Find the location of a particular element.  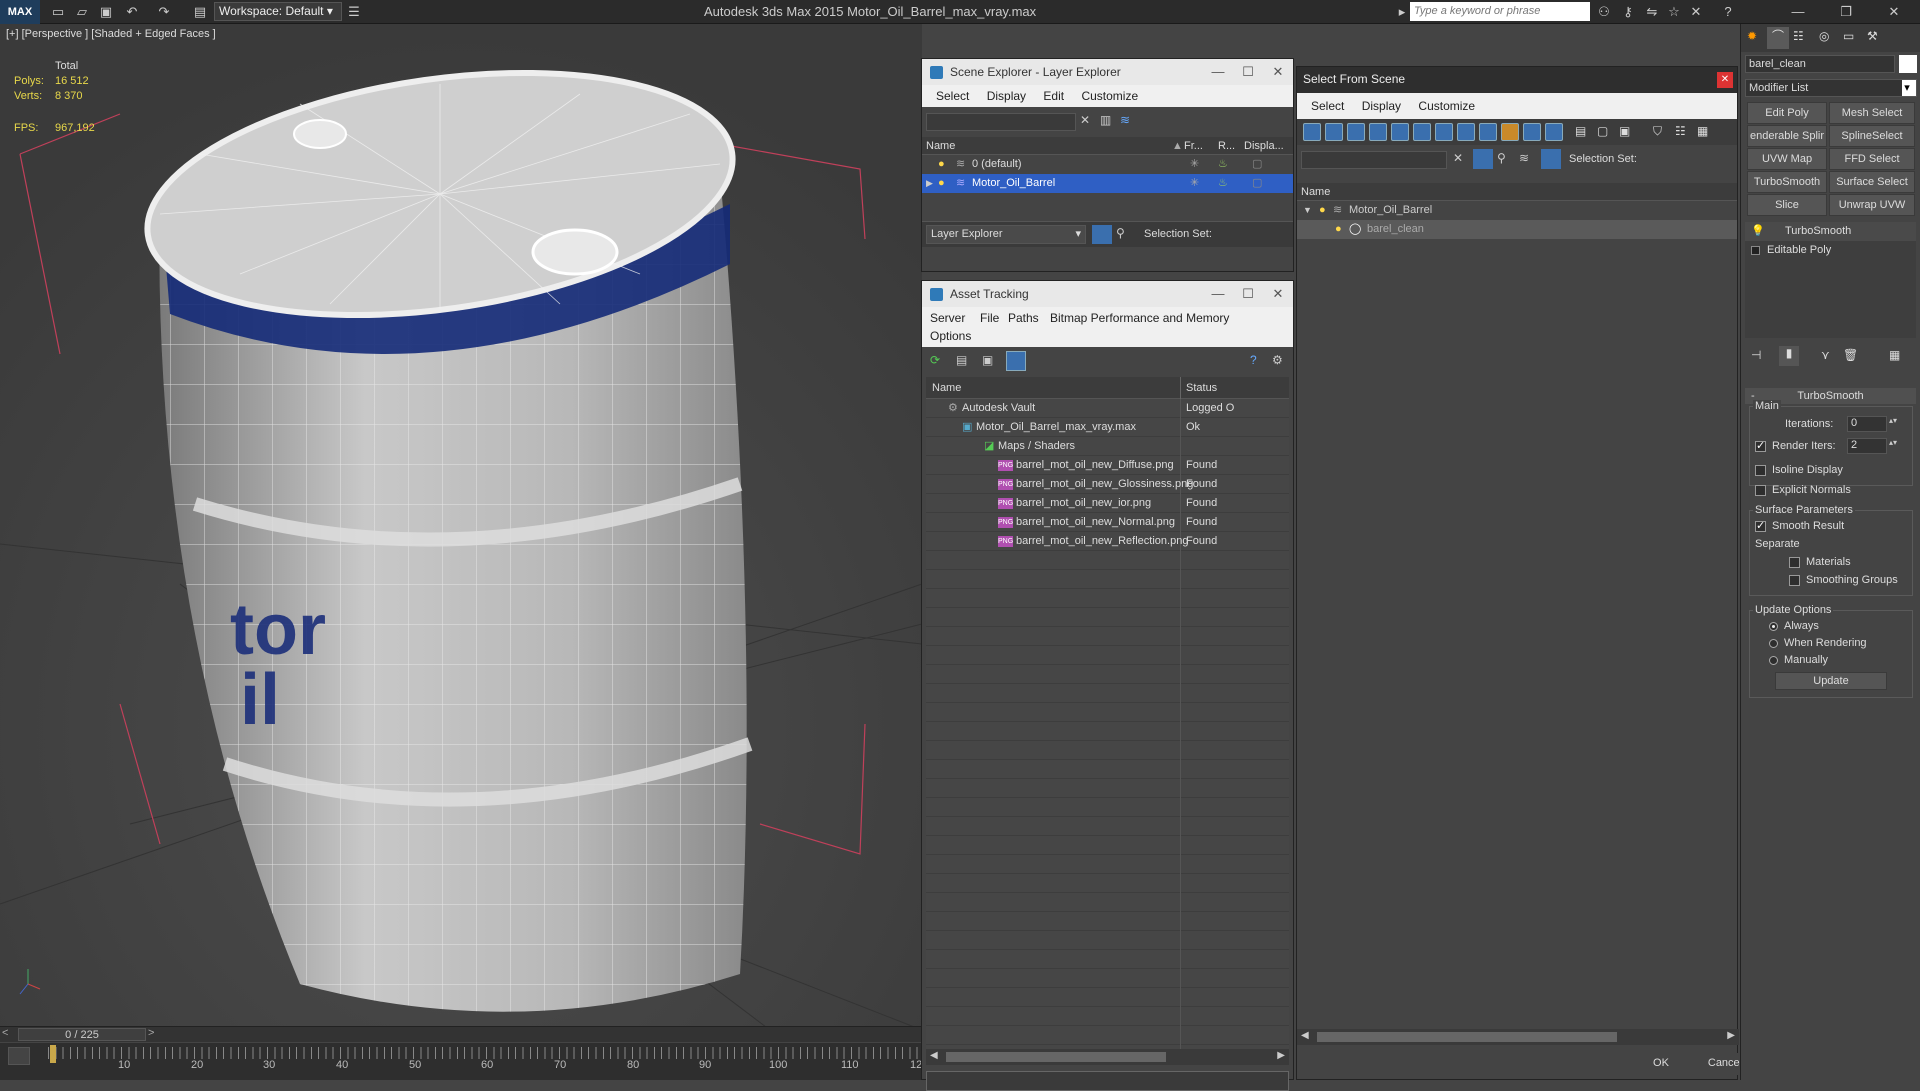

spline-select-button: SplineSelect is located at coordinates (1872, 136).